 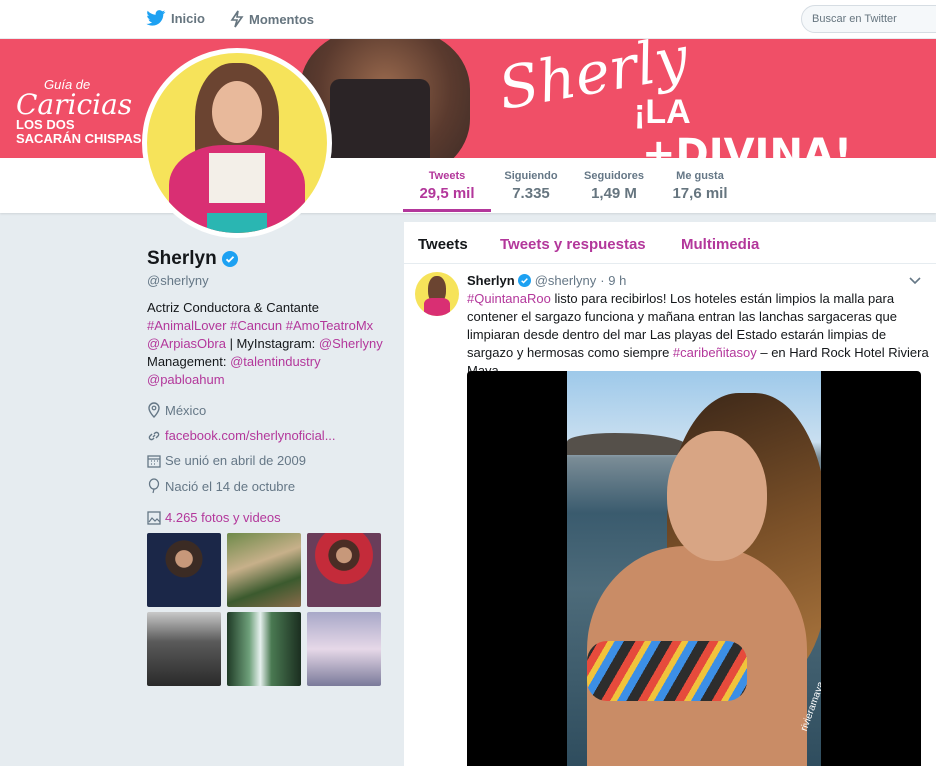 I want to click on stat-tweets: Tweets 29,5 mil, so click(x=447, y=186).